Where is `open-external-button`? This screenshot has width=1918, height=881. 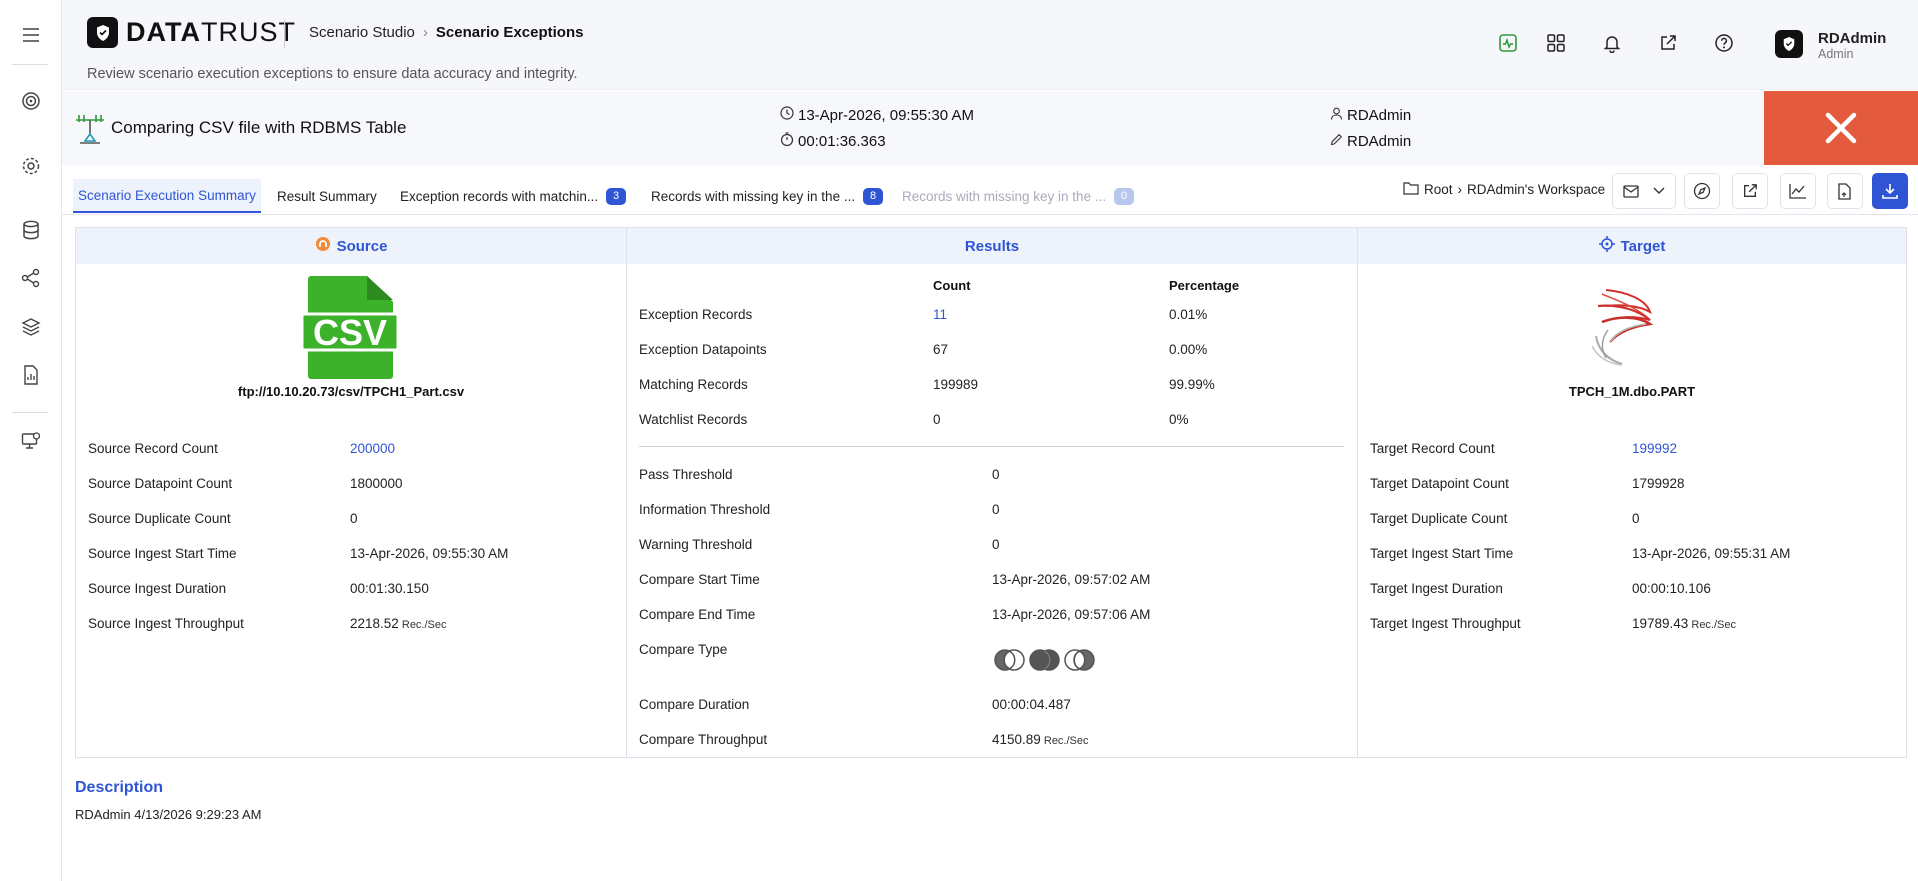
open-external-button is located at coordinates (1750, 191).